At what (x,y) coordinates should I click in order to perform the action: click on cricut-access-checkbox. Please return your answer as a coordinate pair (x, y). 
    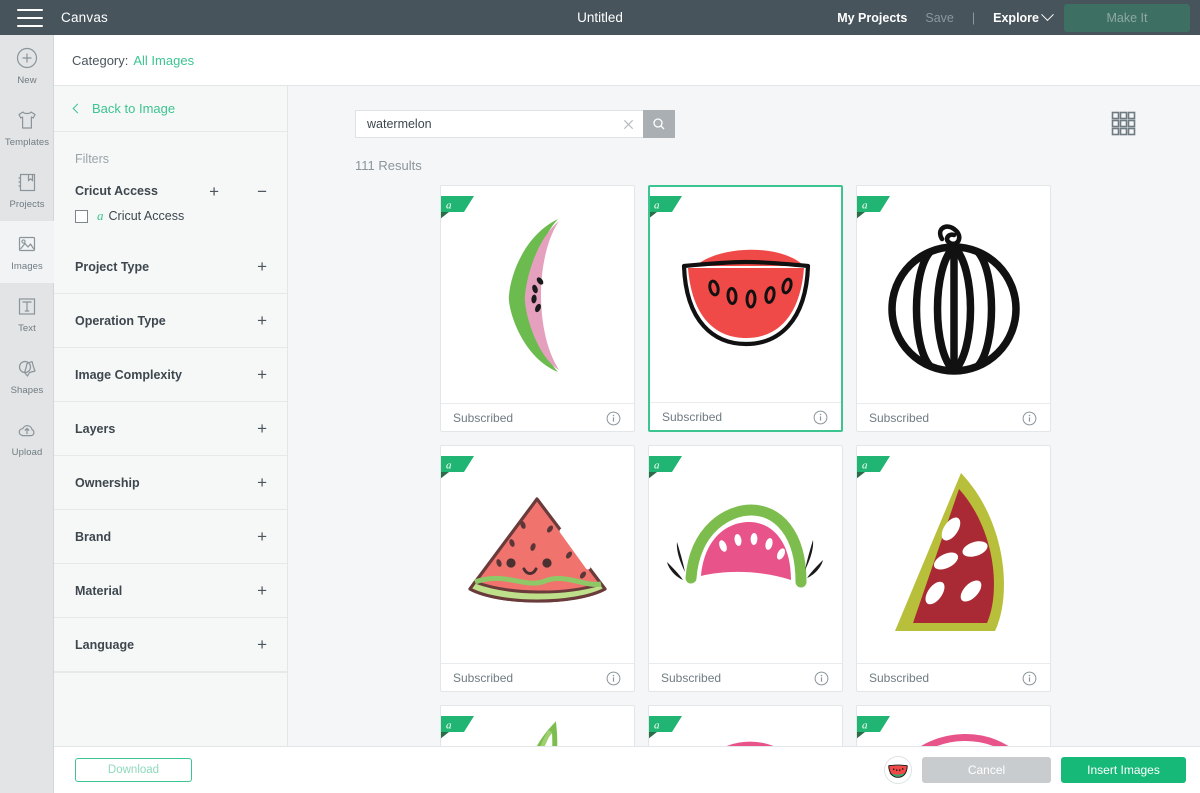
    Looking at the image, I should click on (81, 216).